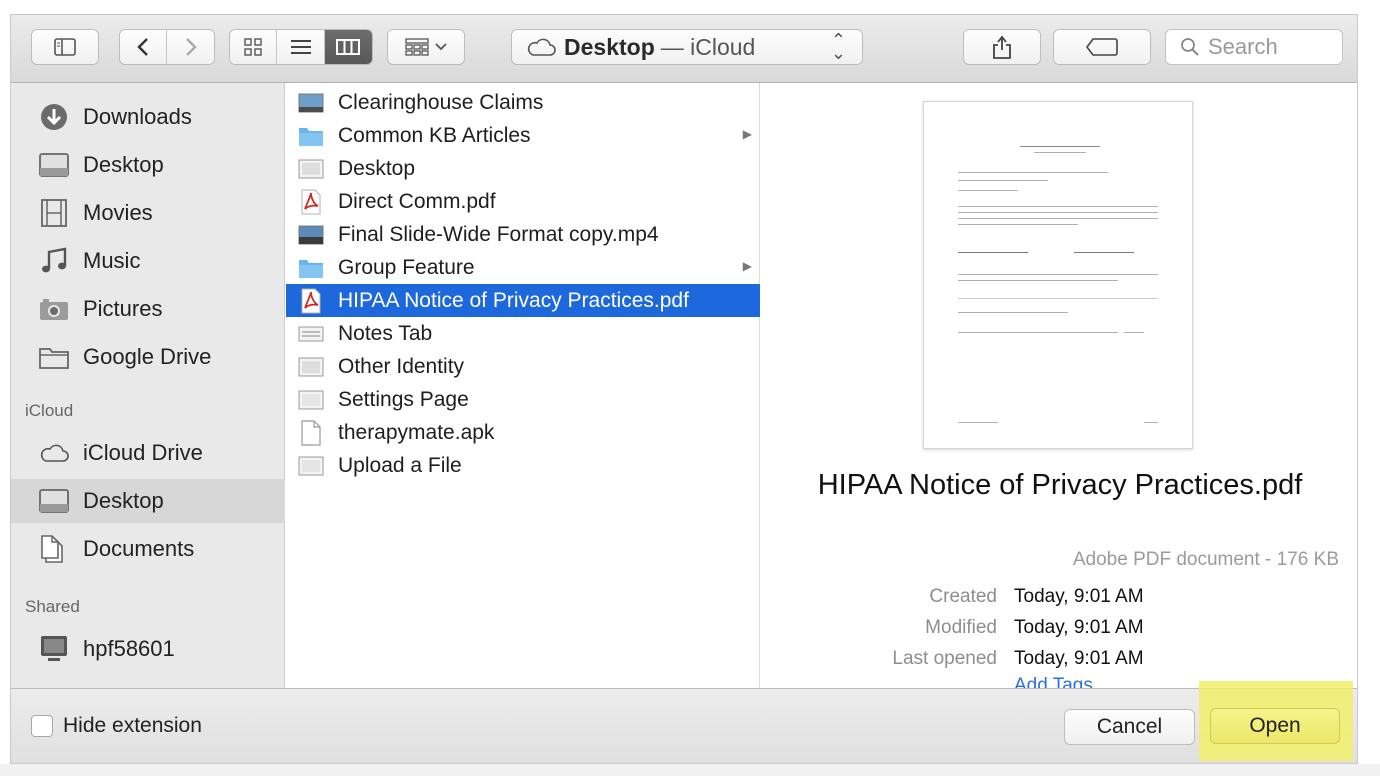  Describe the element at coordinates (523, 465) in the screenshot. I see `file-row: Upload a File` at that location.